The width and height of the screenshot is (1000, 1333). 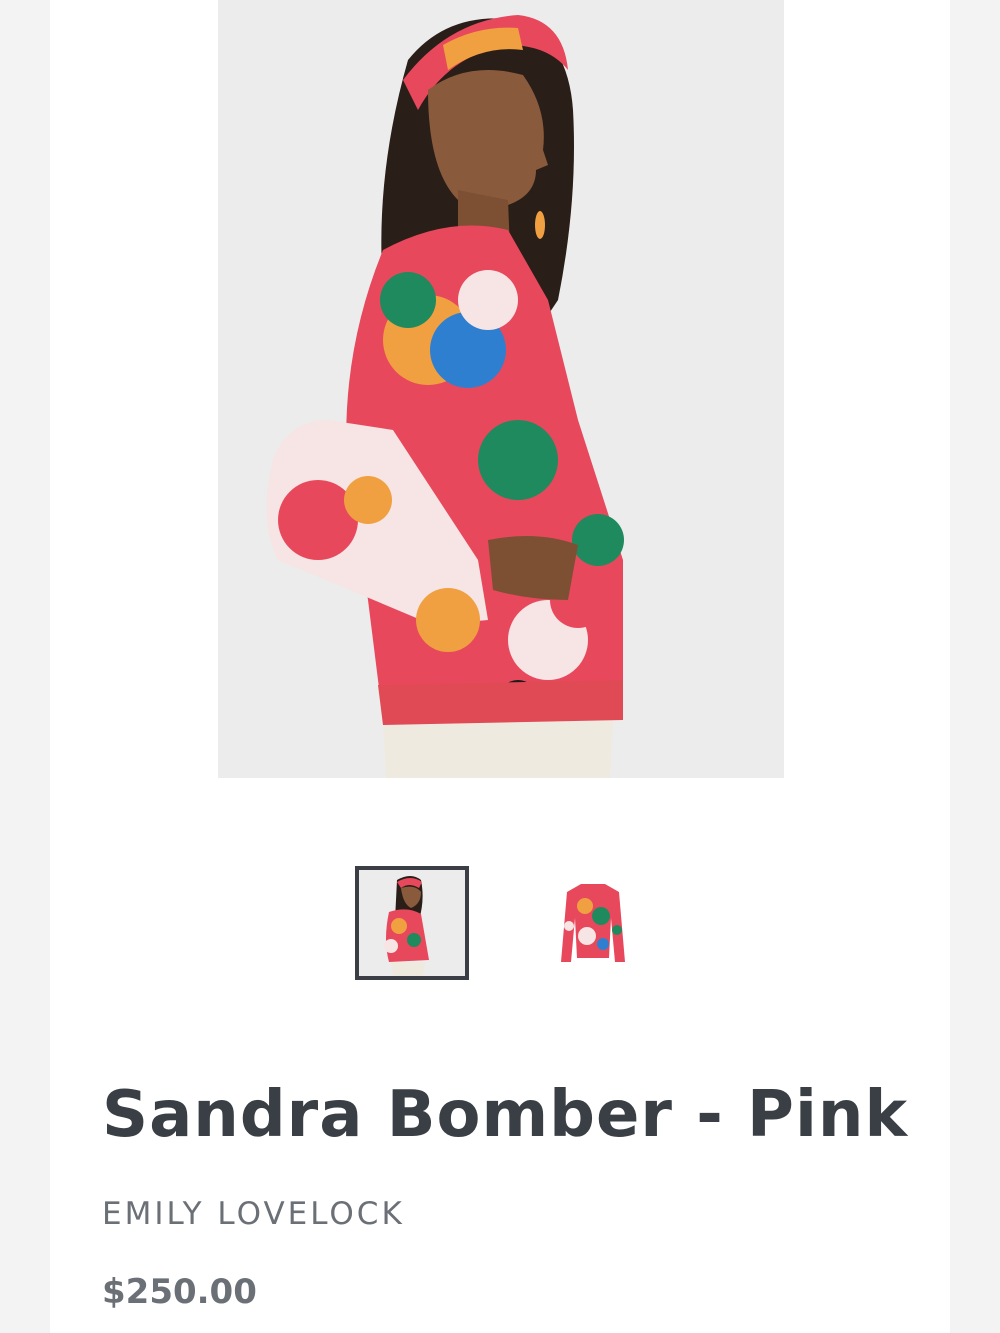 What do you see at coordinates (253, 1214) in the screenshot?
I see `product-vendor: EMILY LOVELOCK` at bounding box center [253, 1214].